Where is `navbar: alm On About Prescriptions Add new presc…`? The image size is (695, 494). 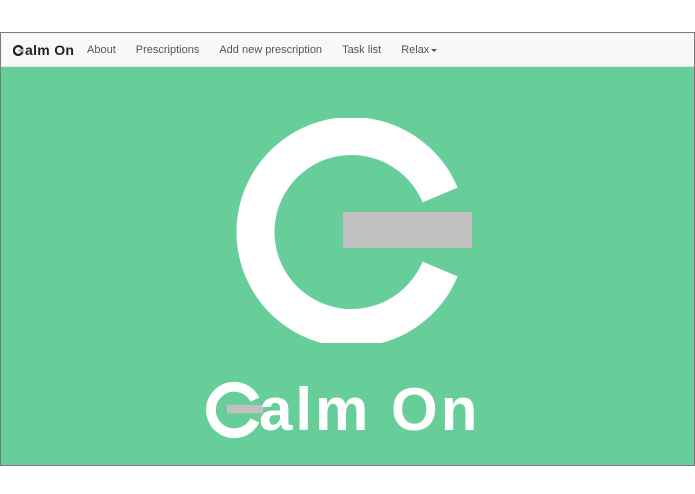 navbar: alm On About Prescriptions Add new presc… is located at coordinates (347, 50).